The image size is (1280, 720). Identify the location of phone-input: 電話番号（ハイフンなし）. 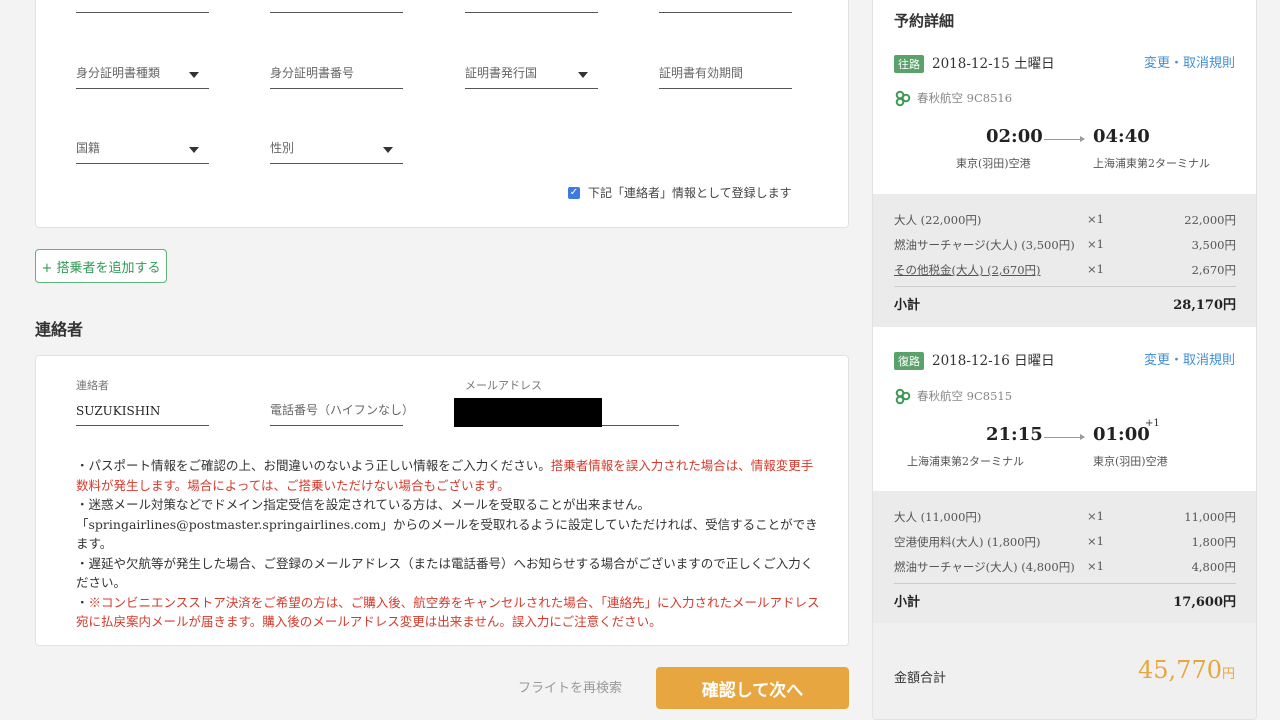
(342, 413).